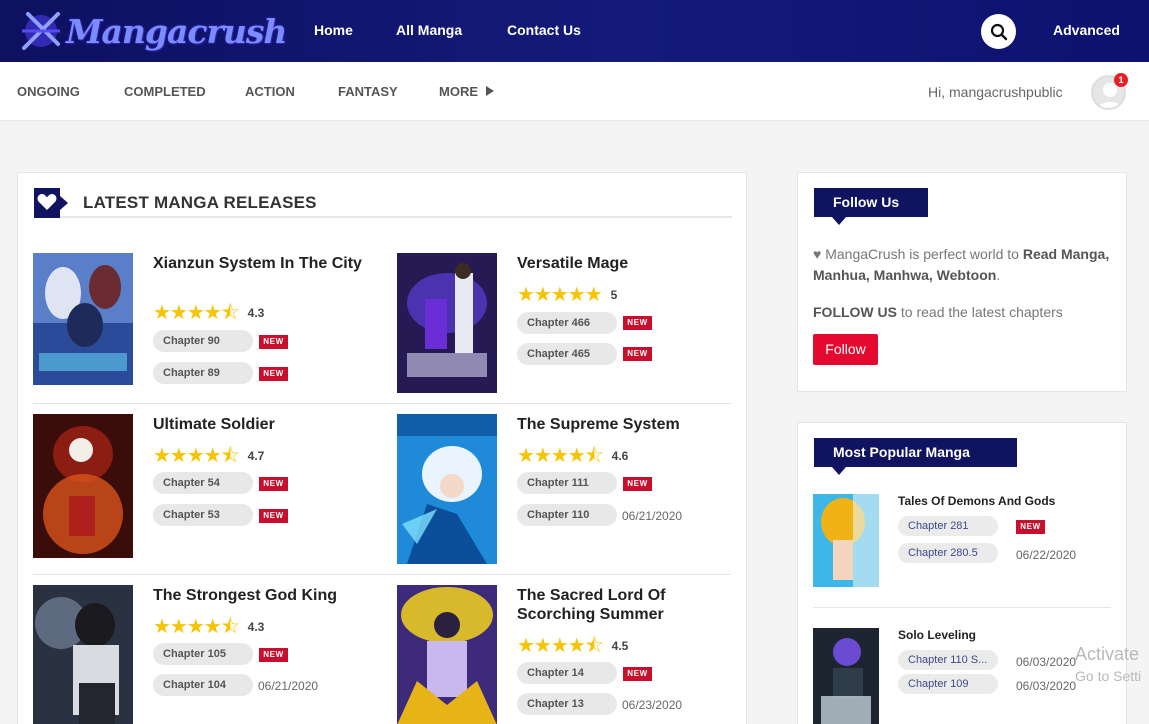 This screenshot has height=724, width=1149. Describe the element at coordinates (937, 635) in the screenshot. I see `popular-title: Solo Leveling` at that location.